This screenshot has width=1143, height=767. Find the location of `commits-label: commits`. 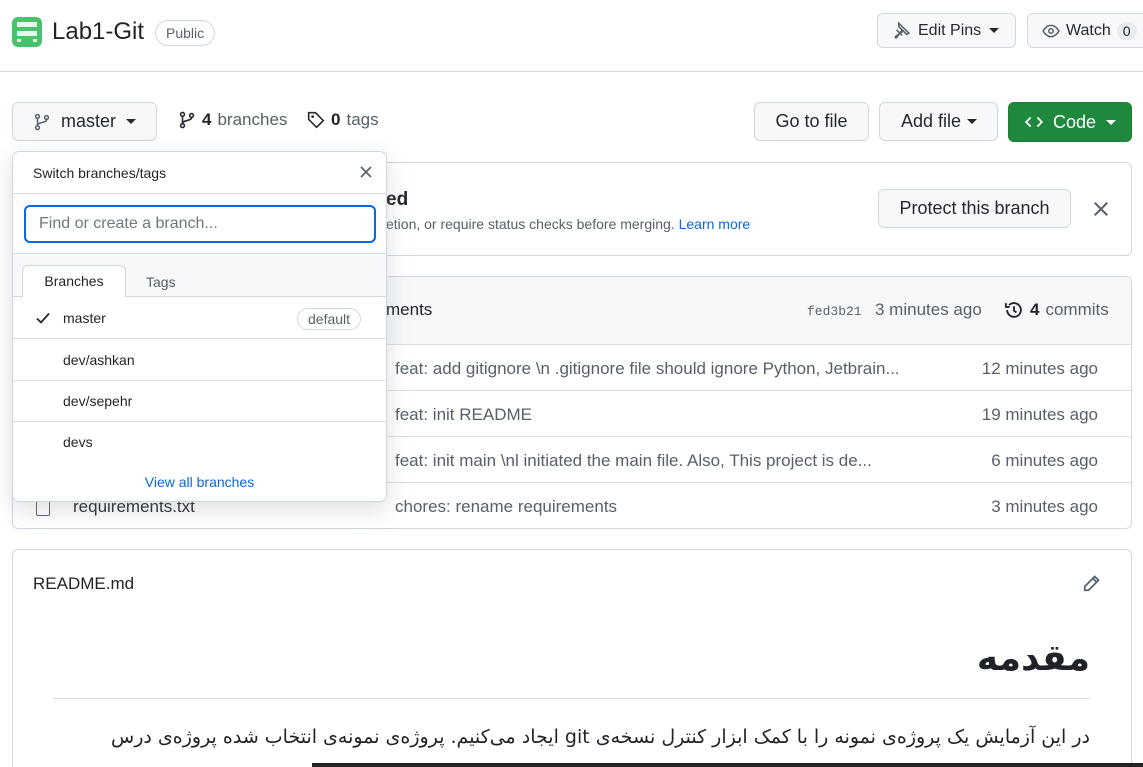

commits-label: commits is located at coordinates (1077, 309).